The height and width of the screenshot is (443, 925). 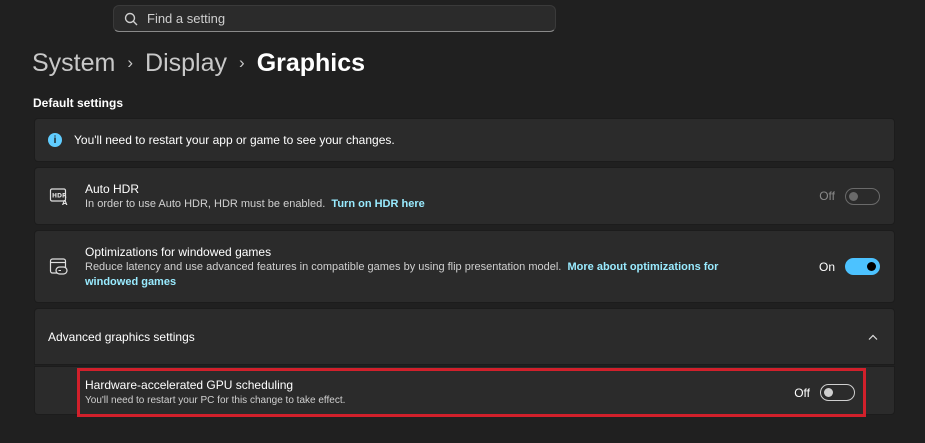 I want to click on breadcrumb-display: Display, so click(x=186, y=63).